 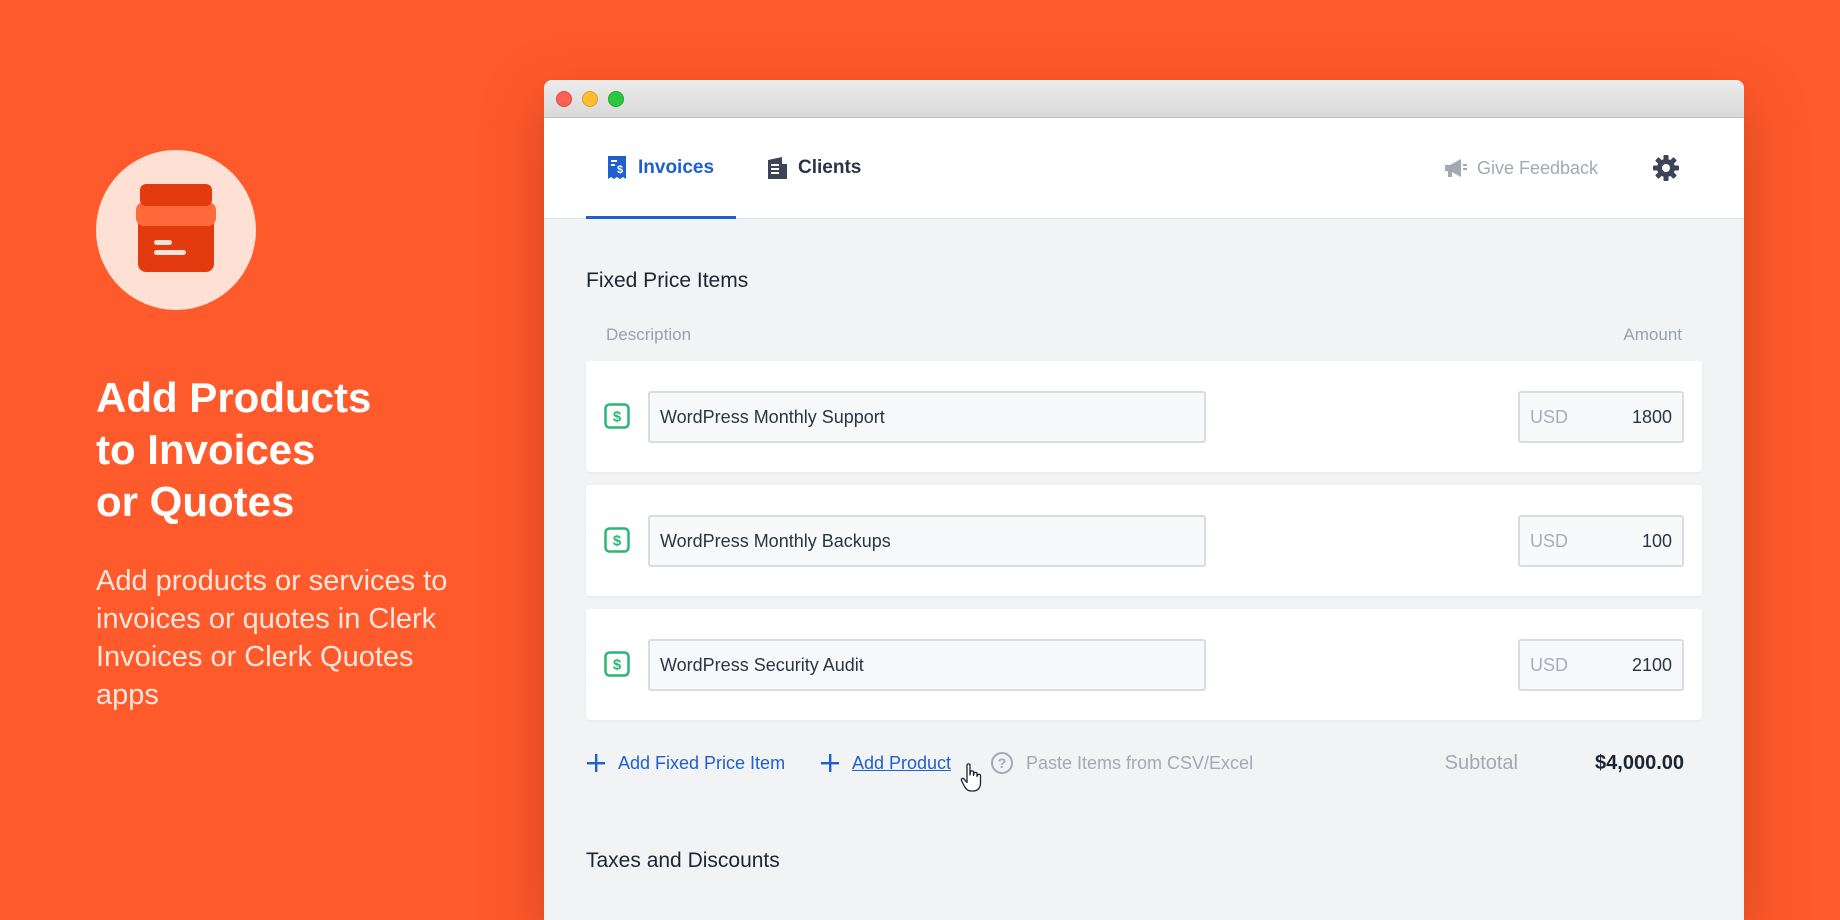 I want to click on item-description-value: WordPress Monthly Support, so click(x=772, y=416).